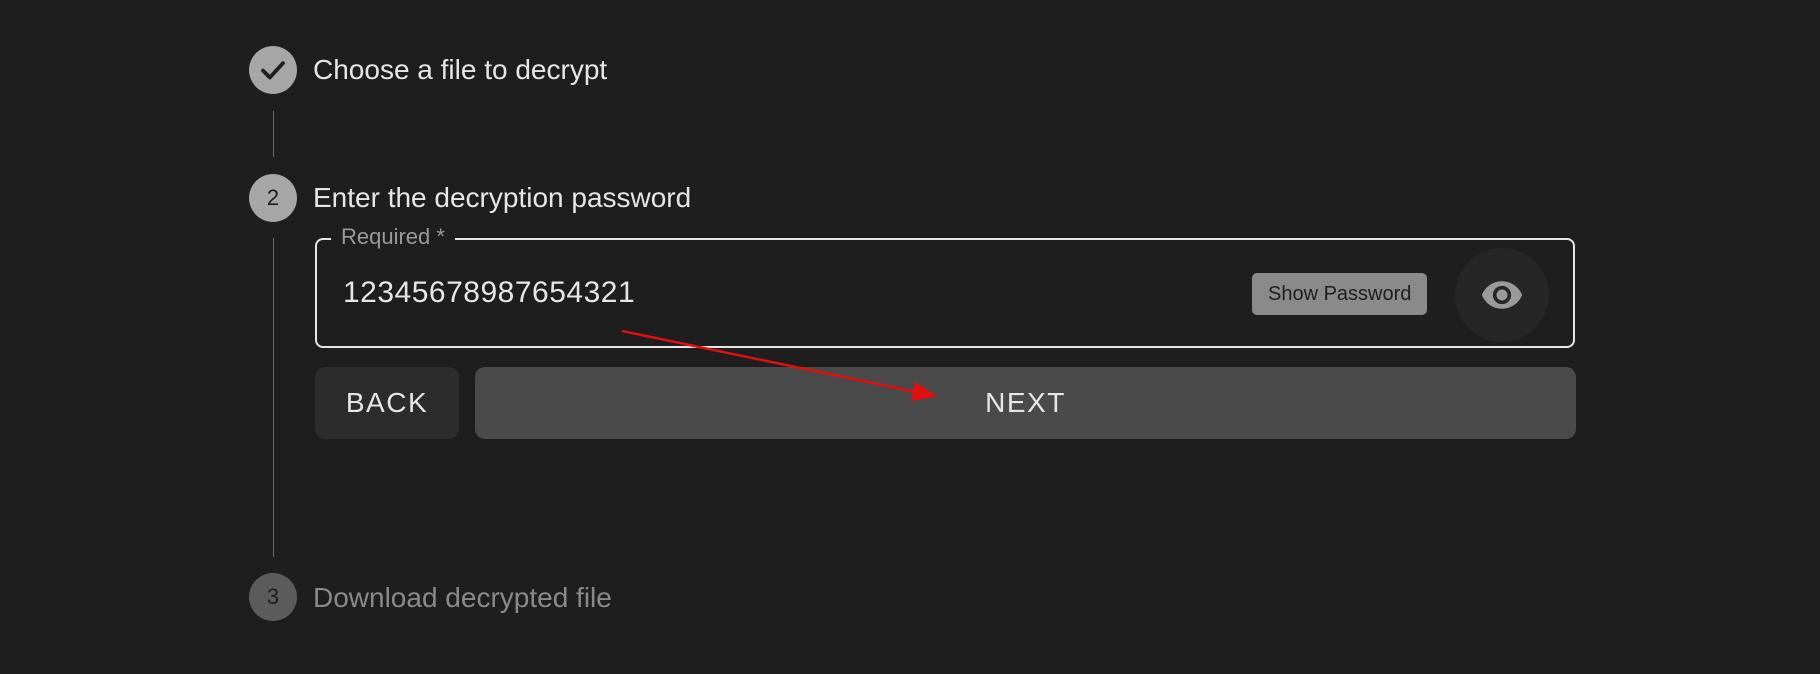 The height and width of the screenshot is (674, 1820). I want to click on step-3-label: Download decrypted file, so click(462, 597).